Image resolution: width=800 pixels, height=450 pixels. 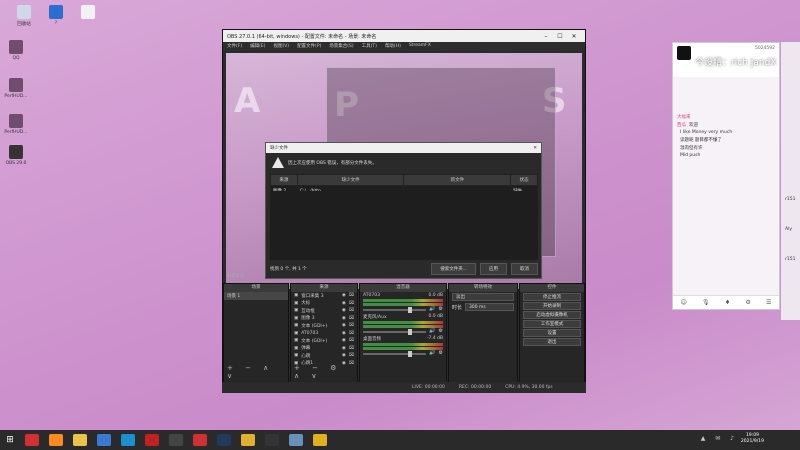 What do you see at coordinates (727, 302) in the screenshot?
I see `gift-icon: ♦` at bounding box center [727, 302].